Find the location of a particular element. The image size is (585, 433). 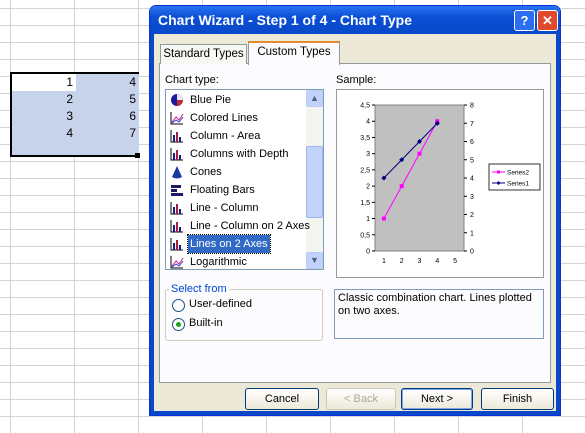

fill-handle is located at coordinates (137, 155).